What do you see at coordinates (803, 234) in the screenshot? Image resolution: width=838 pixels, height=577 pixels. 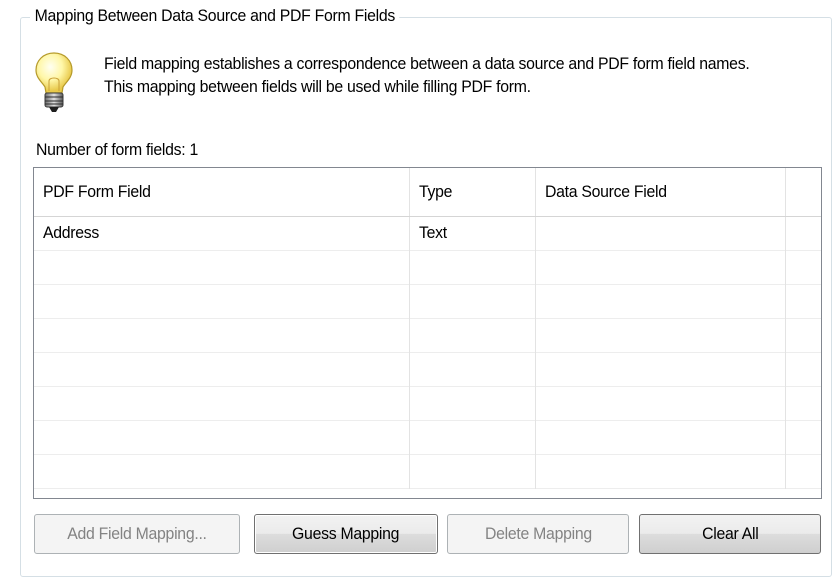 I see `cell-filler` at bounding box center [803, 234].